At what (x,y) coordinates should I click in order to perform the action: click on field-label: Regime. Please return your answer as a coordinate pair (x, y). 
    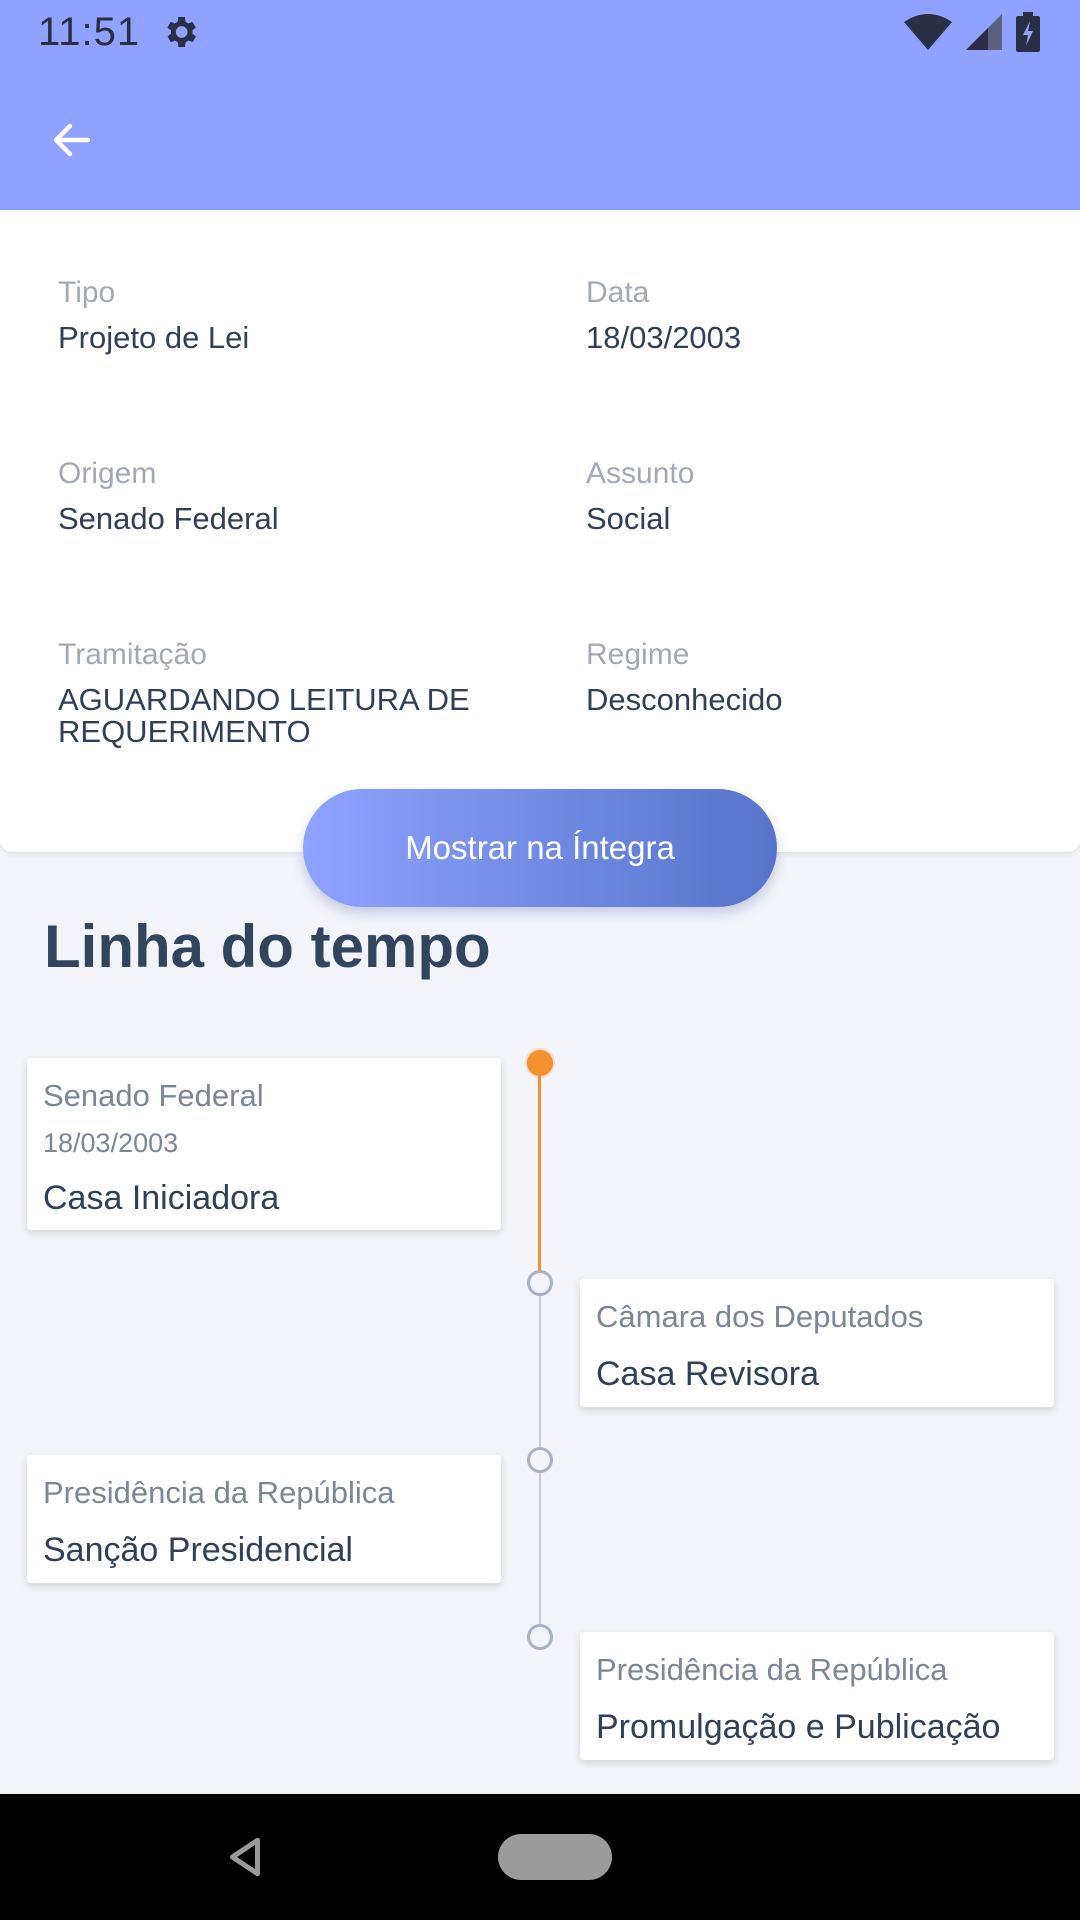
    Looking at the image, I should click on (638, 654).